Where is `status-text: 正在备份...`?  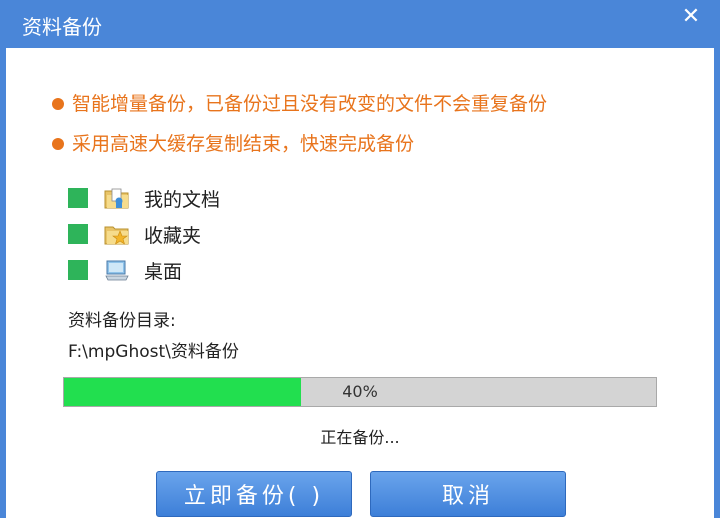 status-text: 正在备份... is located at coordinates (360, 437).